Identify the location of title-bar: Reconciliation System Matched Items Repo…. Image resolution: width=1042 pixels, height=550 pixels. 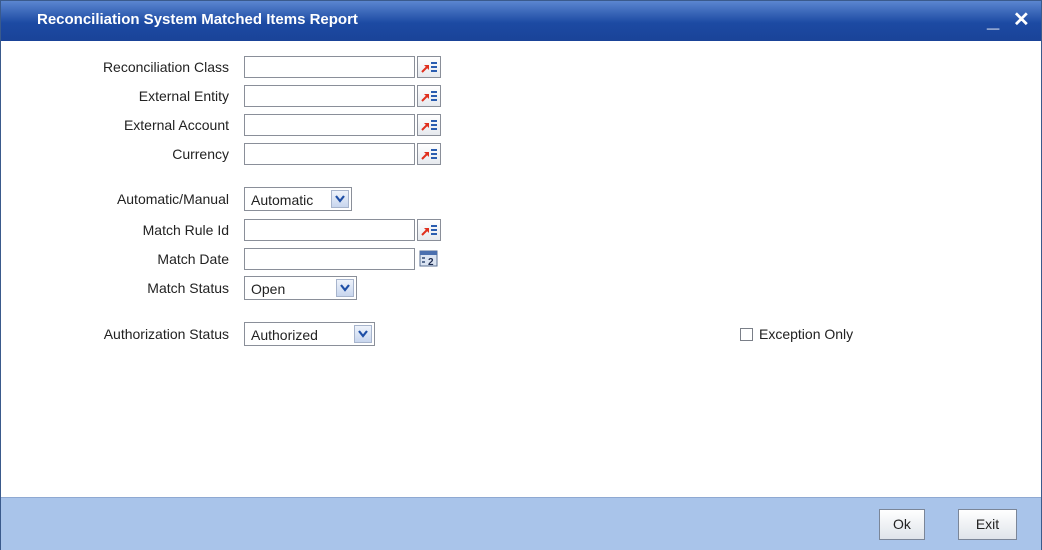
(521, 21).